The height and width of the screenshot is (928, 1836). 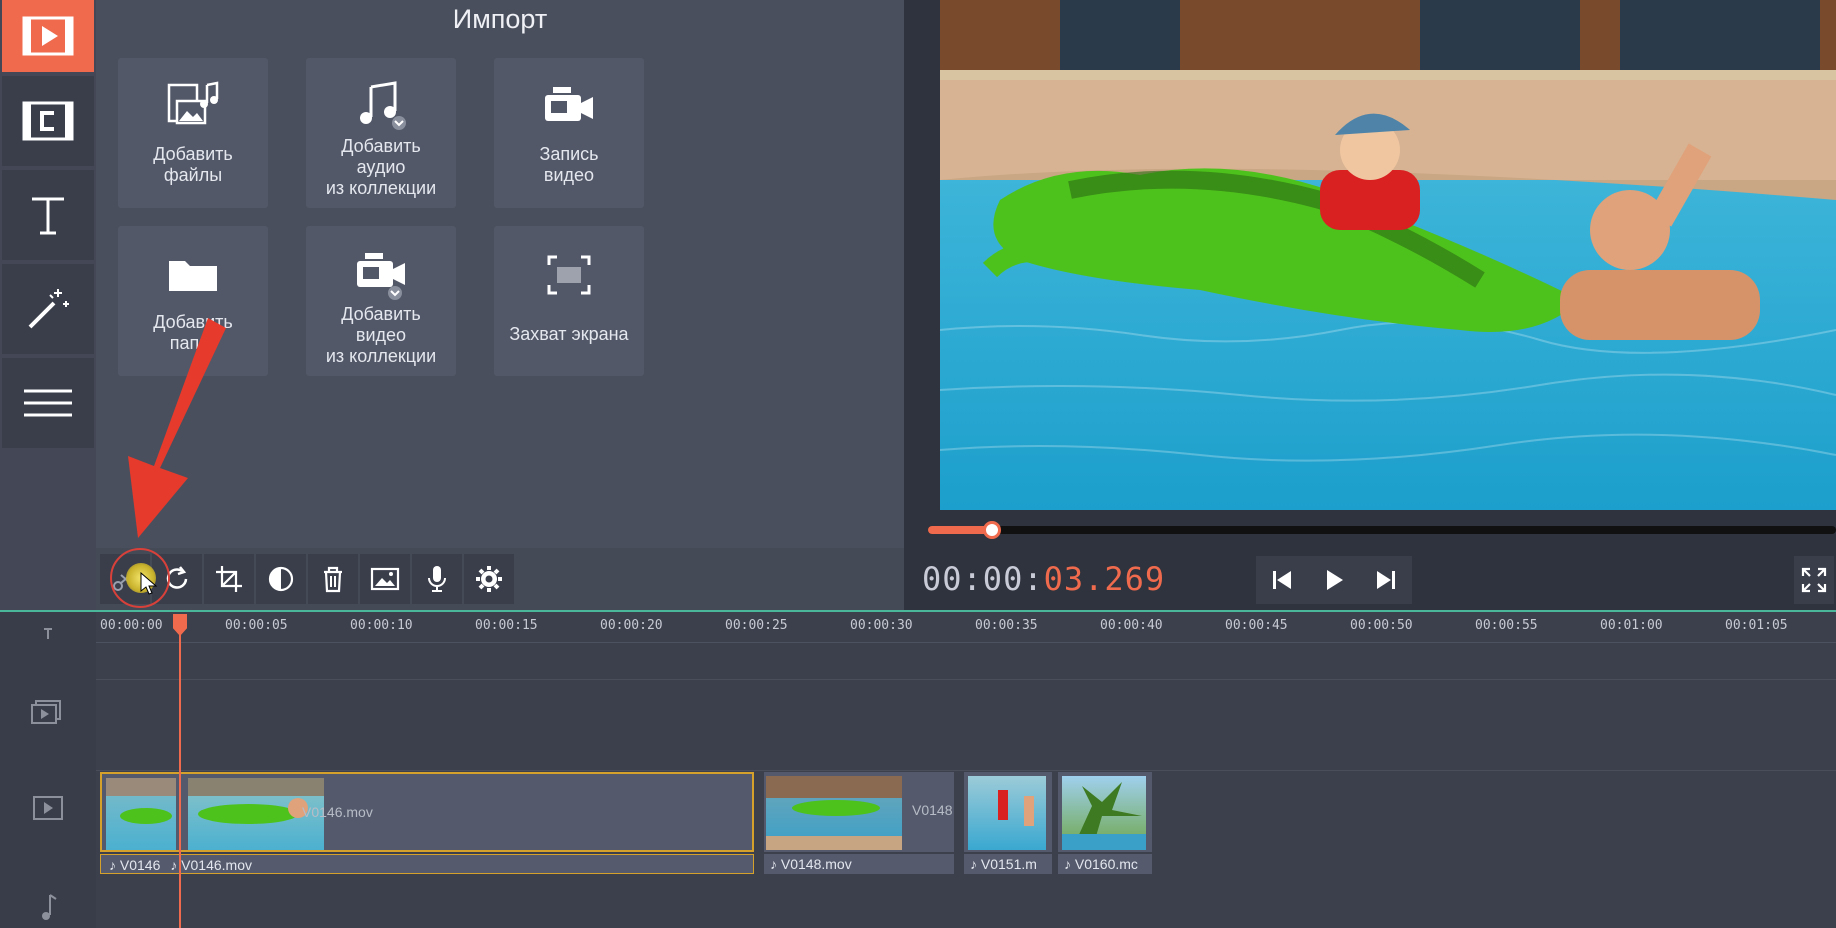 I want to click on fullscreen-button, so click(x=1814, y=580).